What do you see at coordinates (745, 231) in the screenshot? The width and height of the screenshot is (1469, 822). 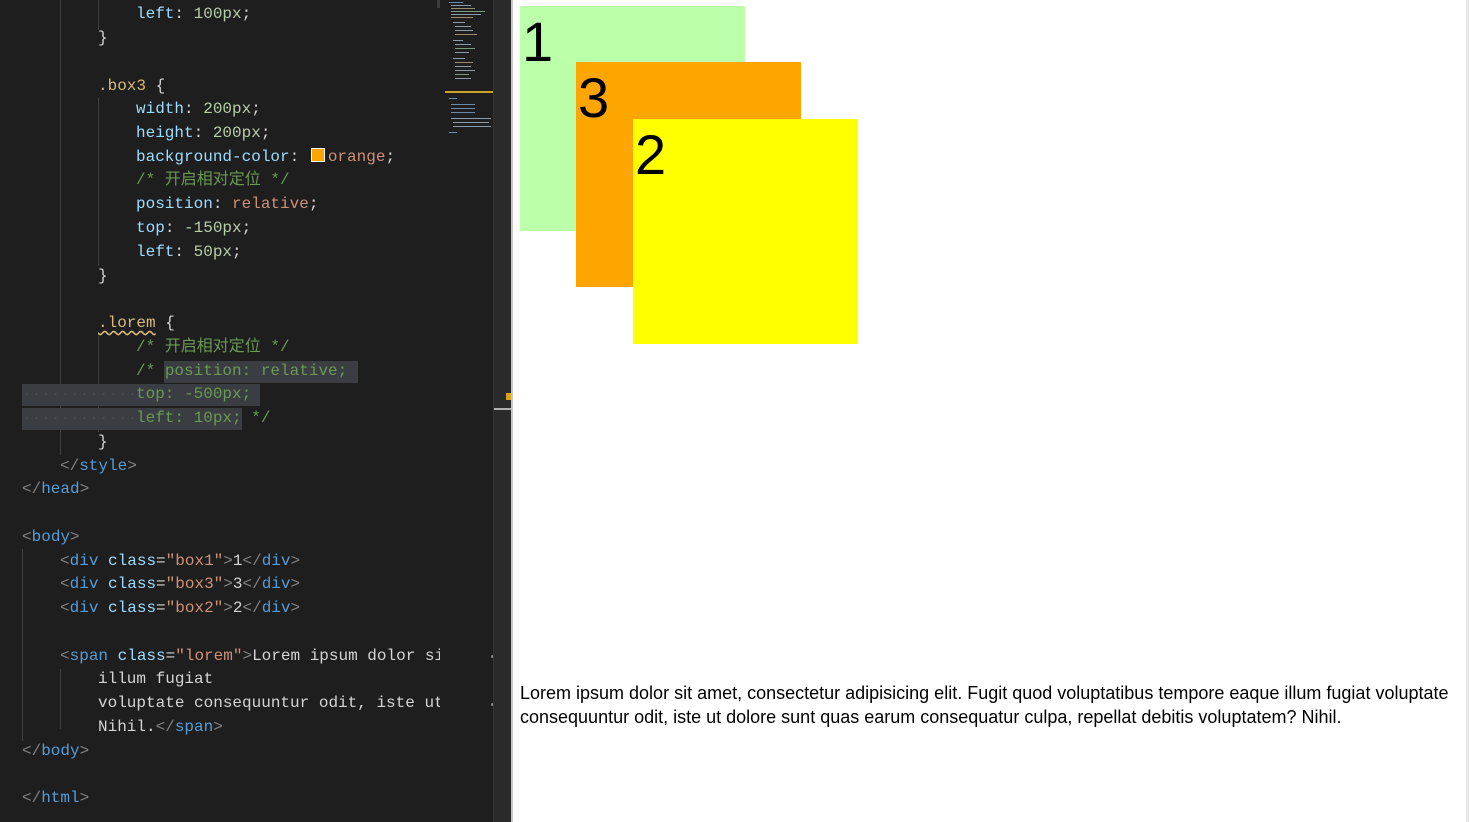 I see `box2: 2` at bounding box center [745, 231].